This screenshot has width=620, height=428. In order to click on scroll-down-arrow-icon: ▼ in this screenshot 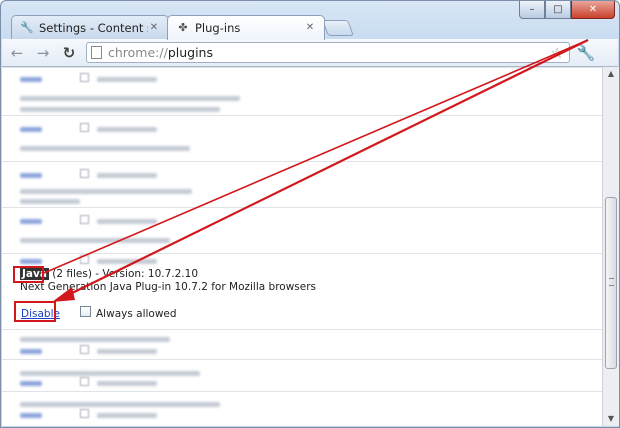, I will do `click(611, 419)`.